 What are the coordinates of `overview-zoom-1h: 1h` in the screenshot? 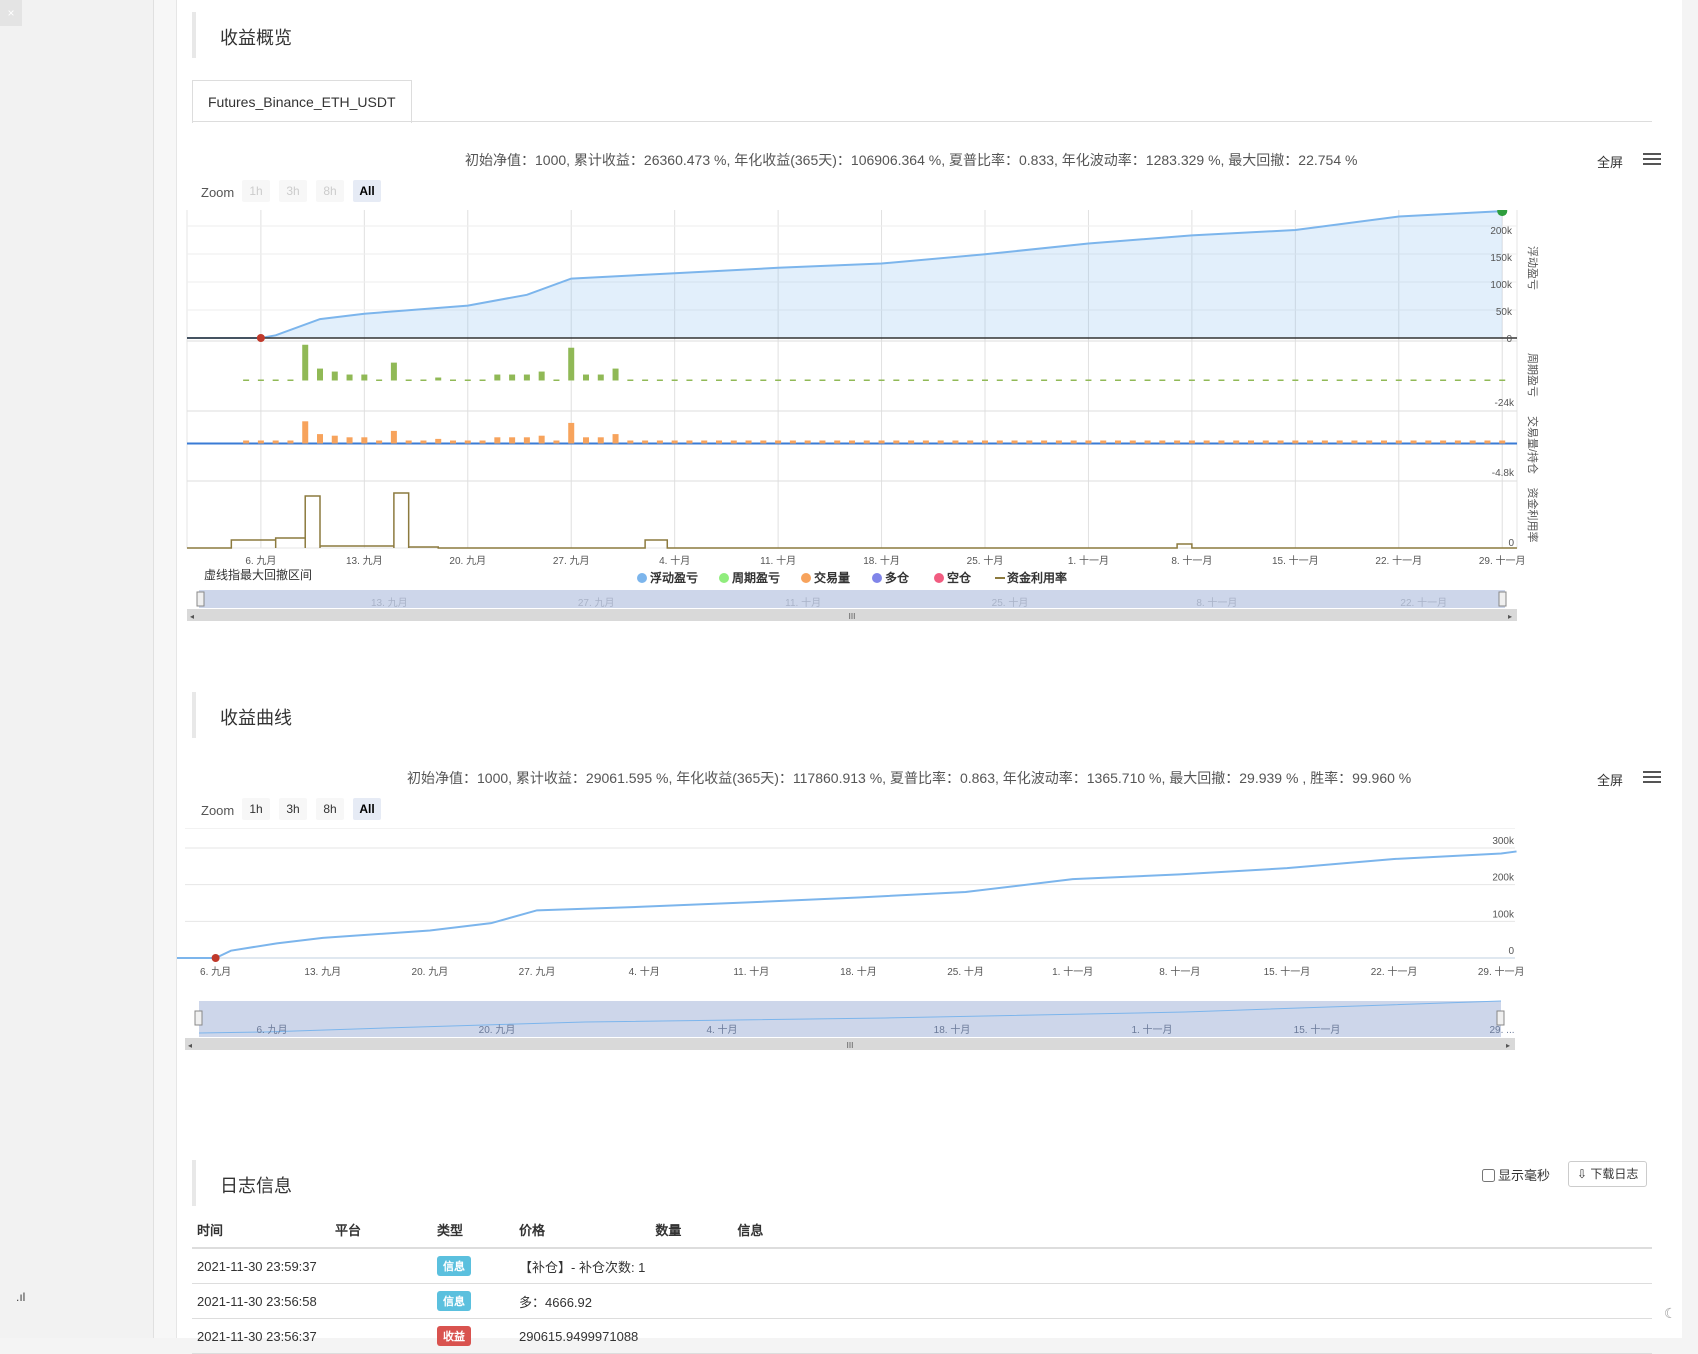 It's located at (256, 191).